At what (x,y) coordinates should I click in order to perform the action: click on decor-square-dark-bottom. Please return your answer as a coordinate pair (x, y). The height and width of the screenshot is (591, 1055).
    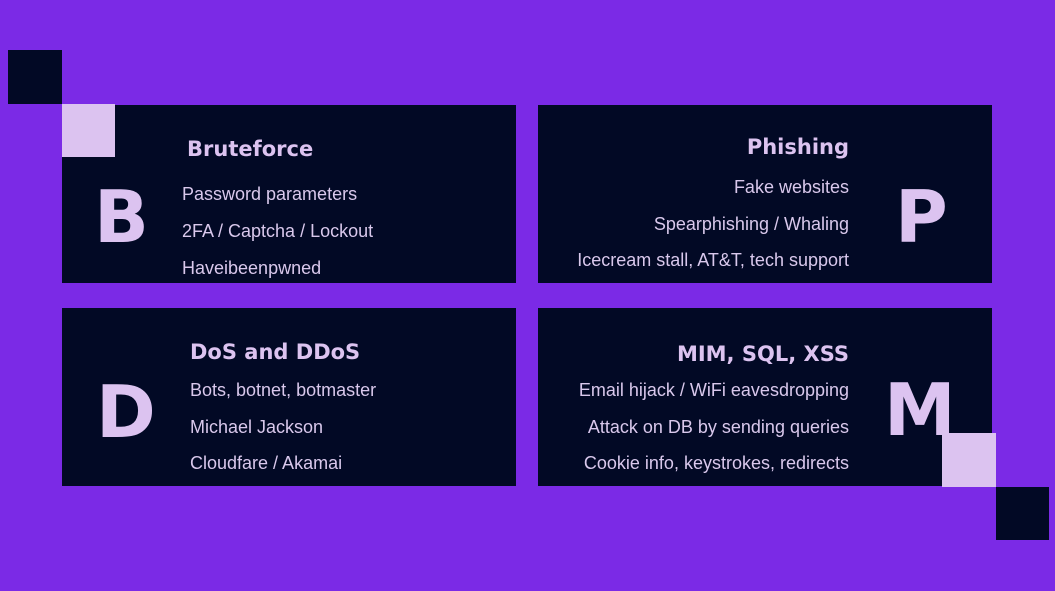
    Looking at the image, I should click on (1022, 513).